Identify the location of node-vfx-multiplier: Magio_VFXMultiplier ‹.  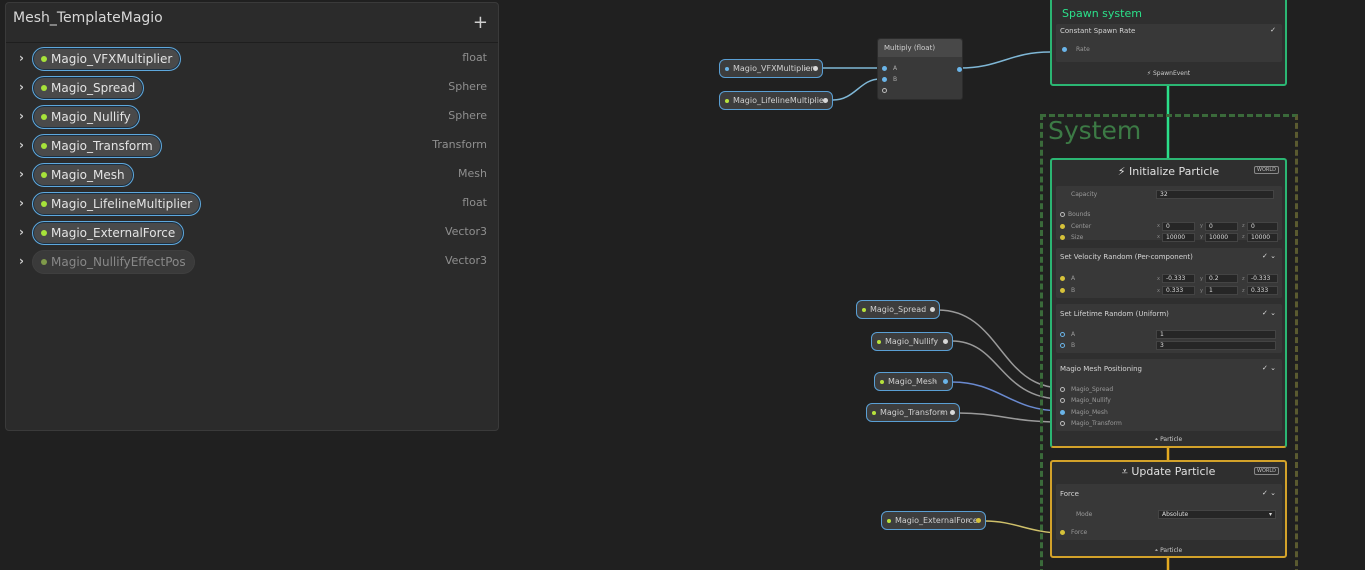
(771, 68).